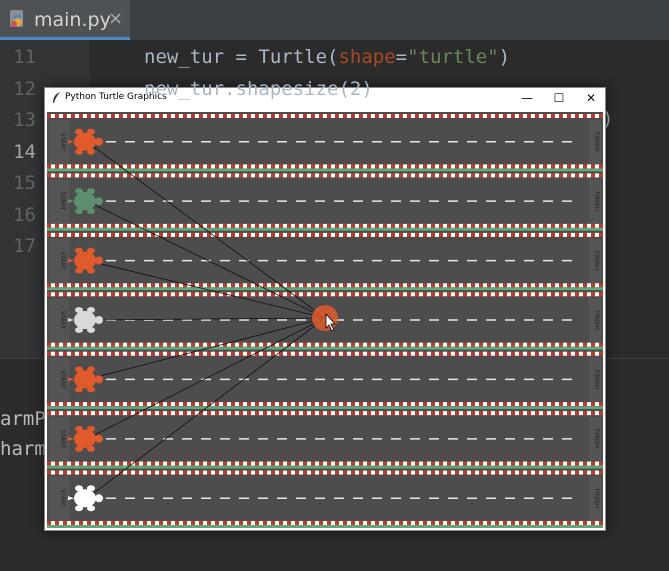 This screenshot has width=669, height=571. Describe the element at coordinates (527, 99) in the screenshot. I see `minimize-button: —` at that location.